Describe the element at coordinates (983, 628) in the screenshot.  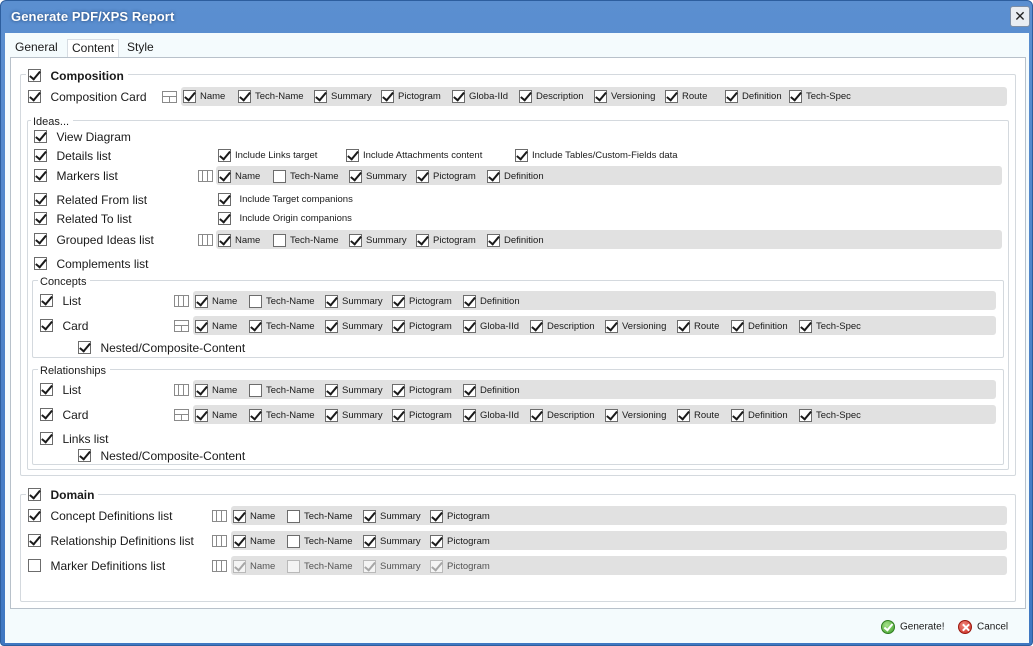
I see `cancel-button: Cancel` at that location.